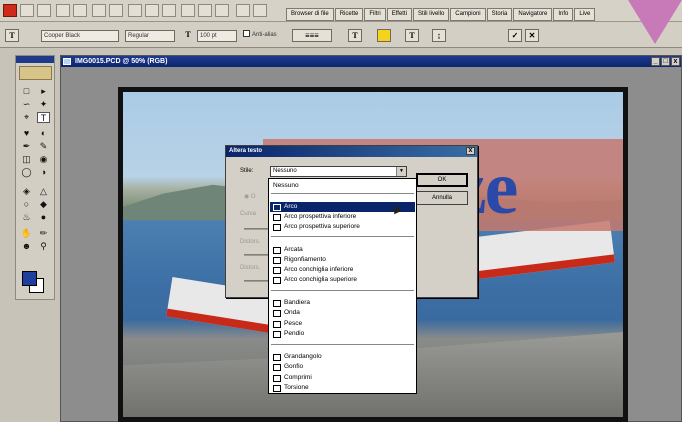 This screenshot has width=682, height=422. I want to click on redo-icon, so click(205, 10).